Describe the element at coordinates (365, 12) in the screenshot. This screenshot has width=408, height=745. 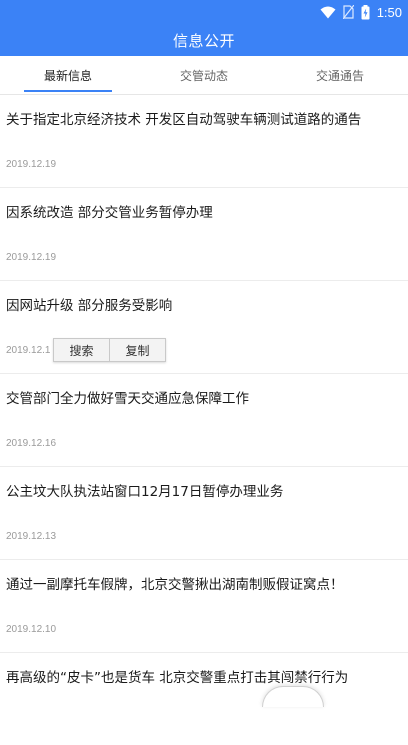
I see `battery-icon` at that location.